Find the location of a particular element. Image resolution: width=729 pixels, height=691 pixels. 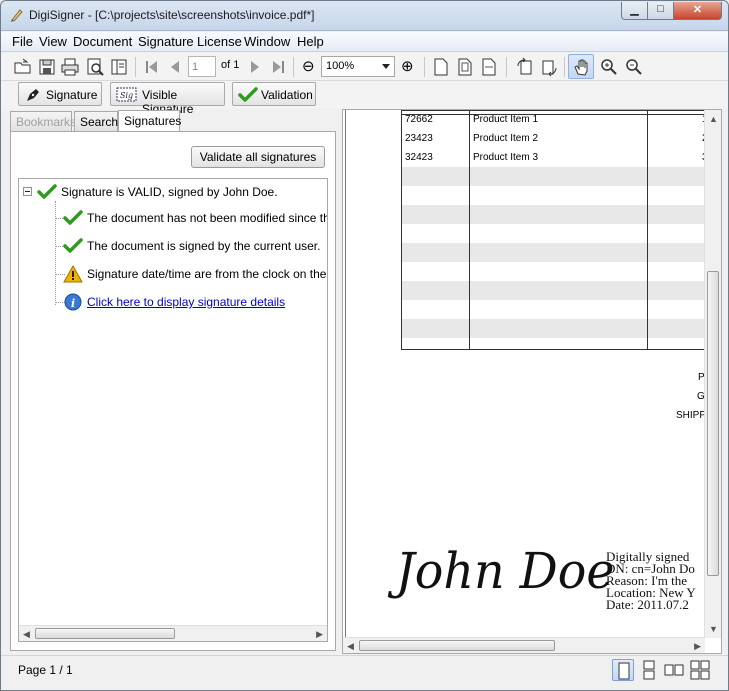

tab-signatures: Signatures is located at coordinates (149, 120).